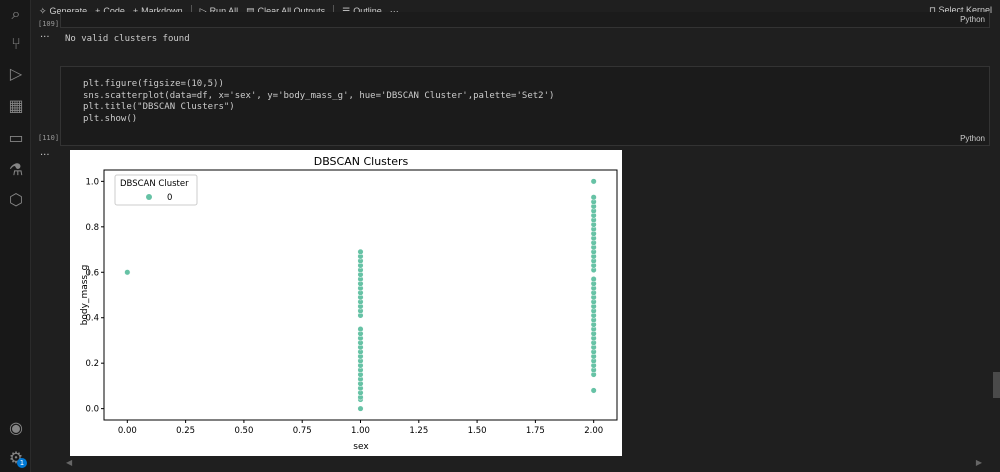 This screenshot has width=1000, height=472. What do you see at coordinates (16, 170) in the screenshot?
I see `testing-icon: ⚗` at bounding box center [16, 170].